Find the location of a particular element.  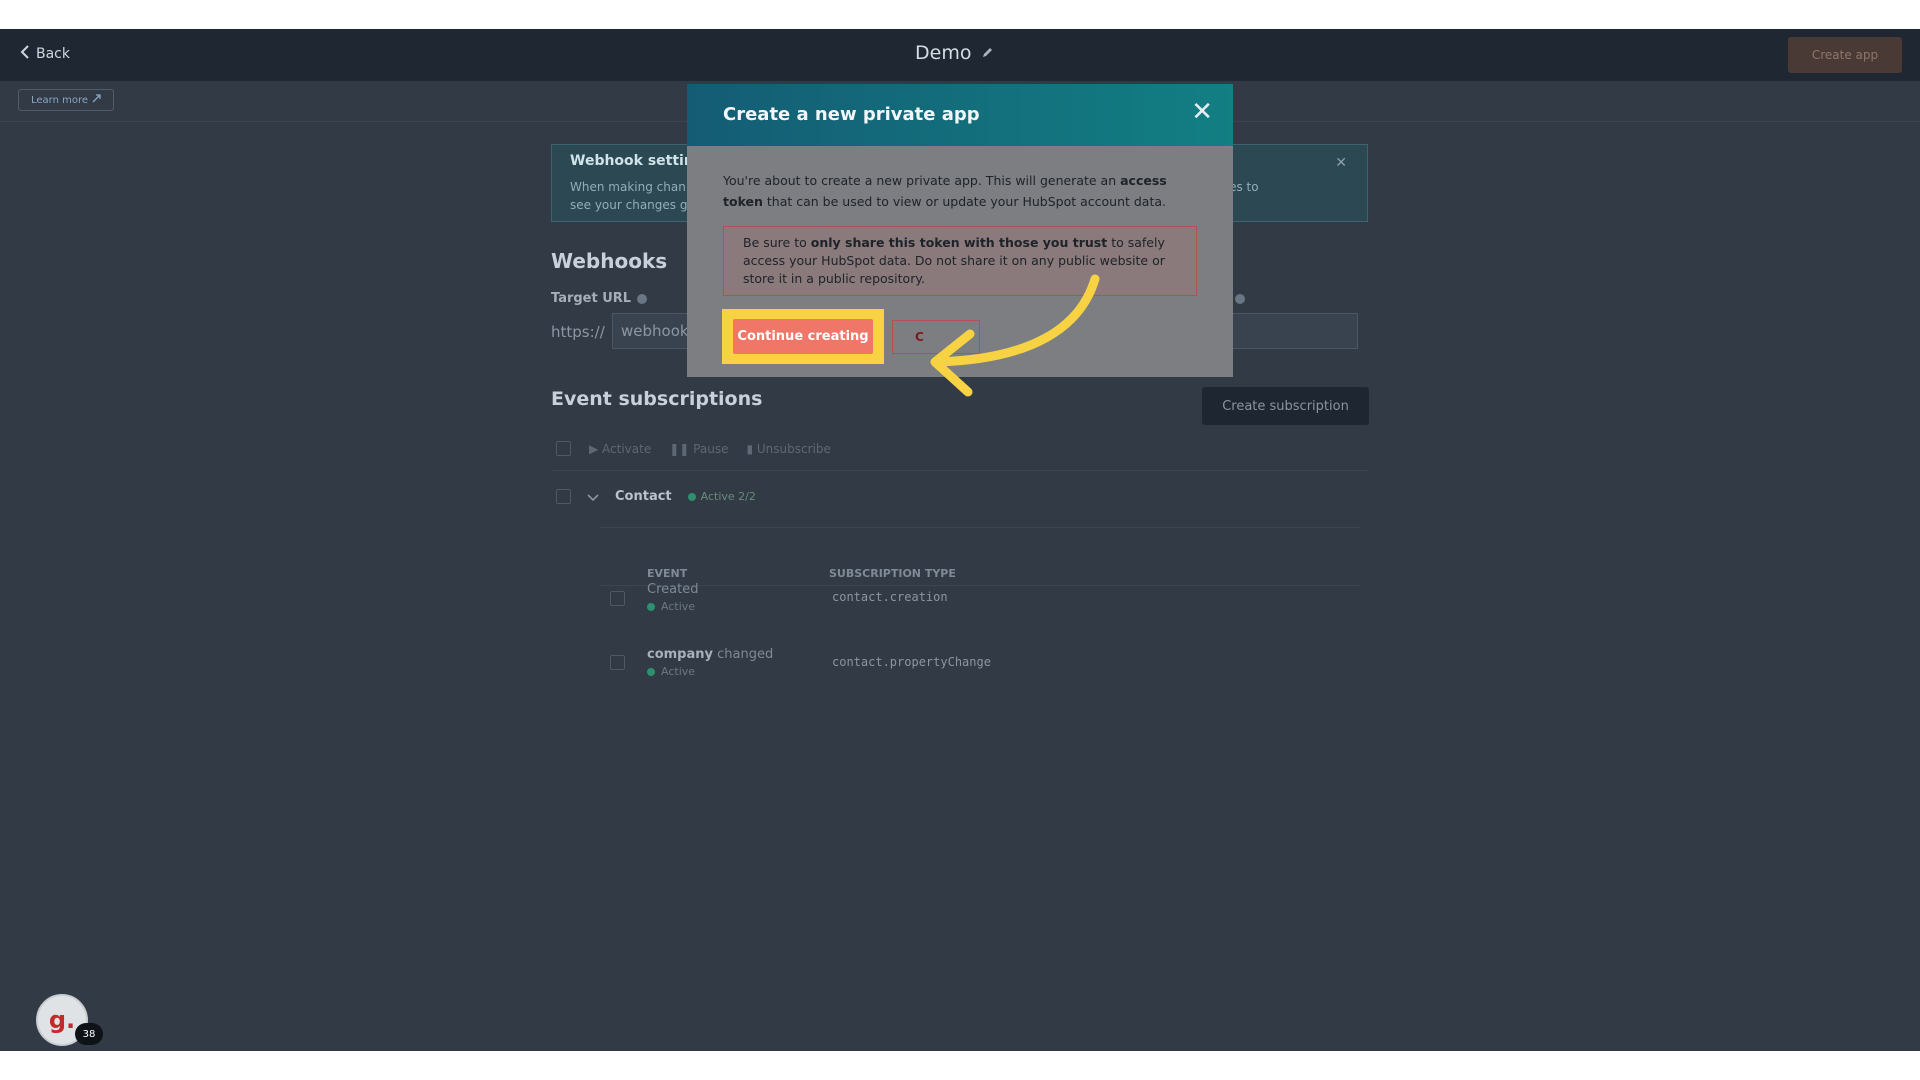

create-app-button: Create app is located at coordinates (1845, 55).